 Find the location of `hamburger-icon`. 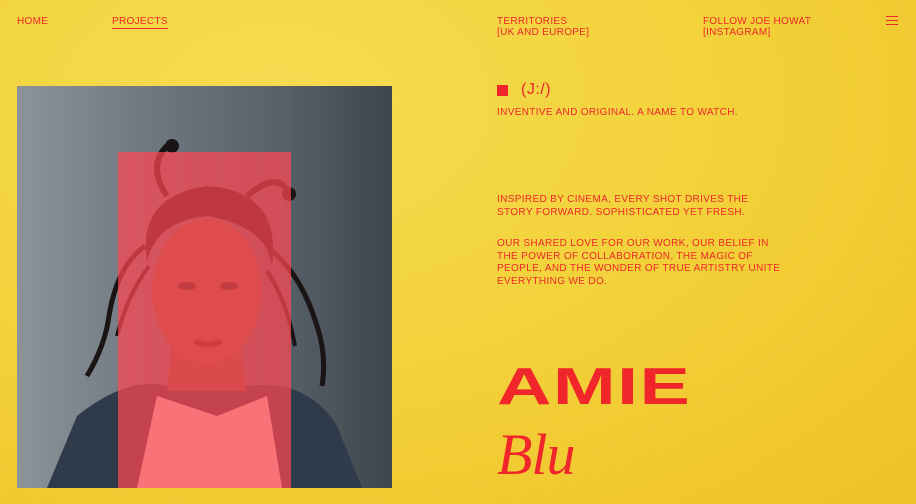

hamburger-icon is located at coordinates (892, 21).